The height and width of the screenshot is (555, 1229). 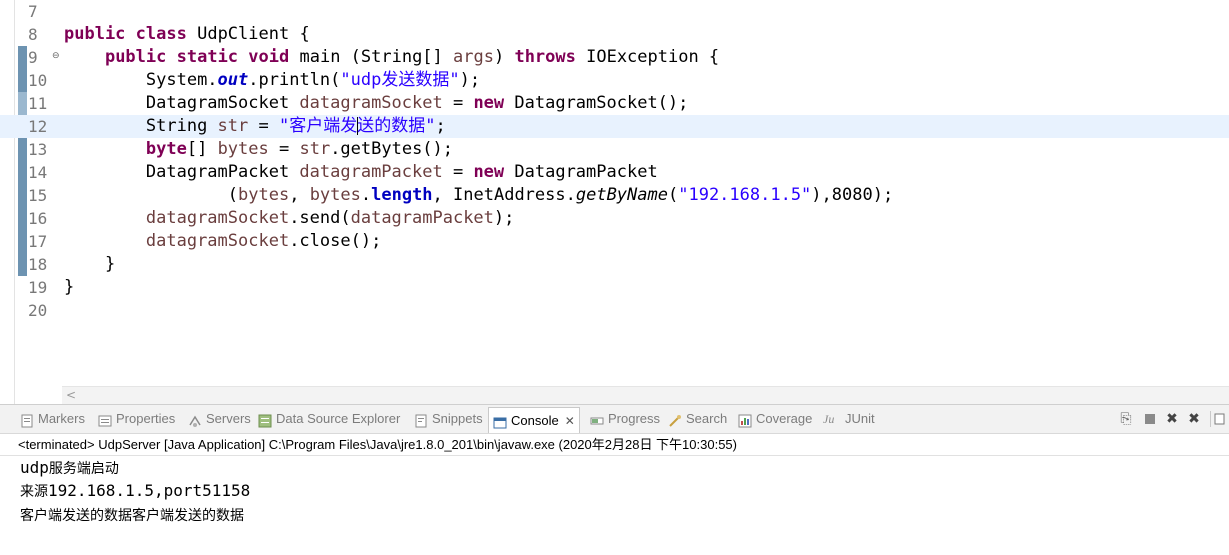 What do you see at coordinates (135, 490) in the screenshot?
I see `console-output-line: 来源192.168.1.5,port51158` at bounding box center [135, 490].